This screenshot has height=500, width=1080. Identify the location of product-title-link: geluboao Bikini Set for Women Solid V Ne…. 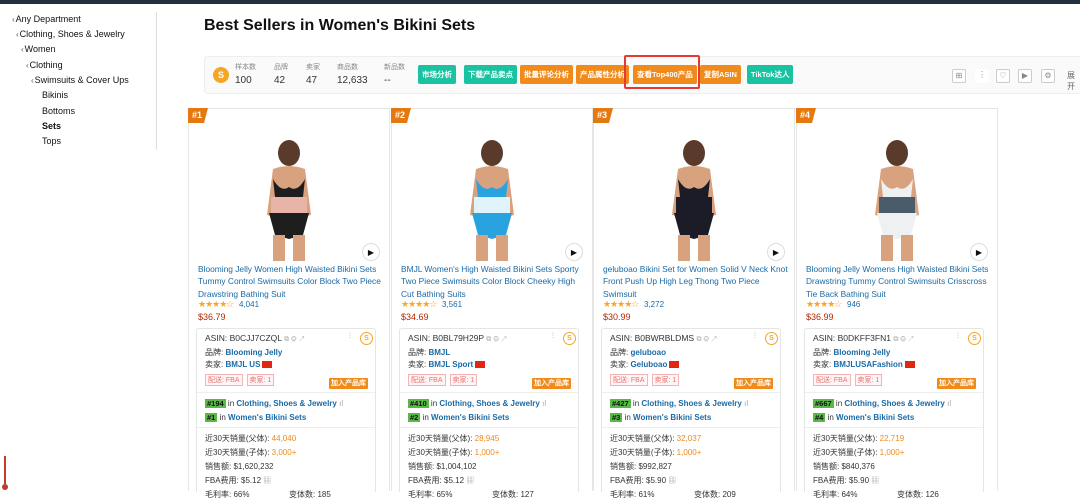
(697, 281).